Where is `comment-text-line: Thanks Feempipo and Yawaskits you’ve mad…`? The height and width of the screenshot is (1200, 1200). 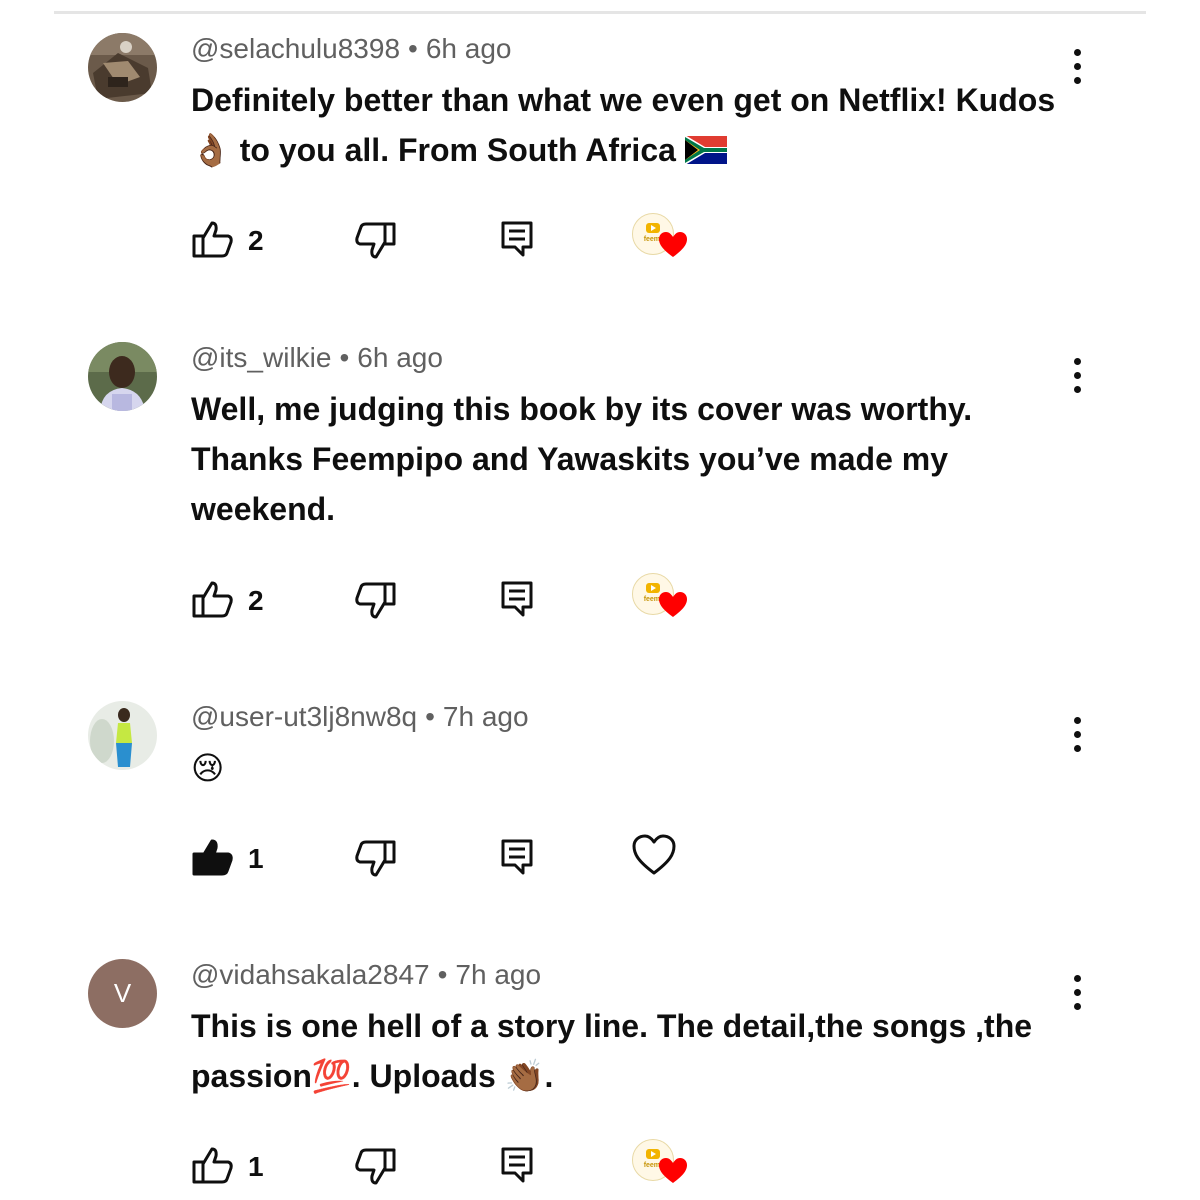
comment-text-line: Thanks Feempipo and Yawaskits you’ve mad… is located at coordinates (570, 459).